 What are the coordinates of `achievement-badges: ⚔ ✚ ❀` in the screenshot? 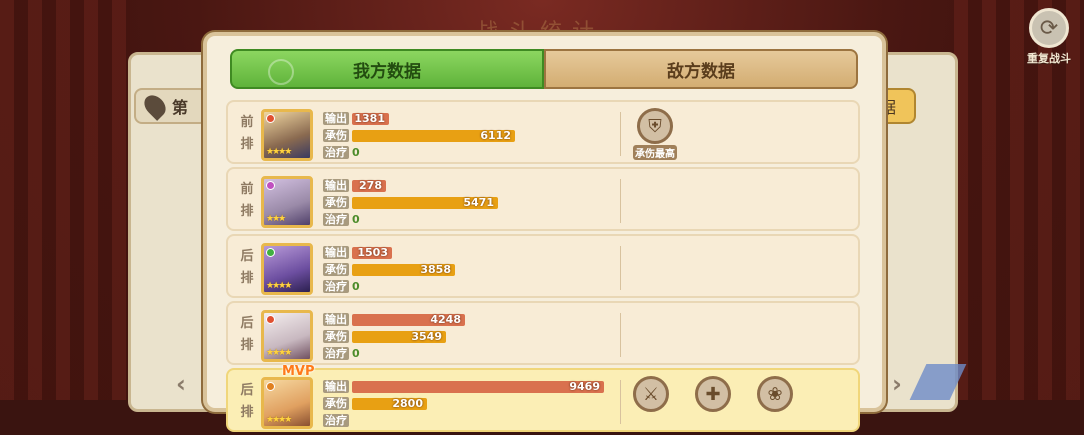 It's located at (713, 394).